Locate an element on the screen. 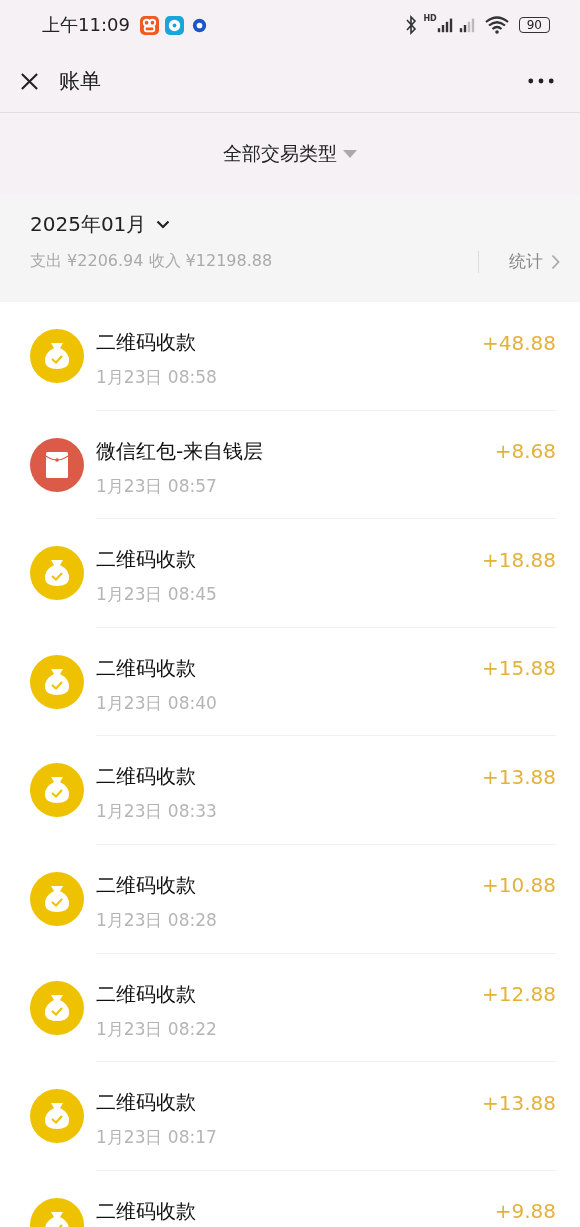 The width and height of the screenshot is (580, 1227). close-icon is located at coordinates (29, 81).